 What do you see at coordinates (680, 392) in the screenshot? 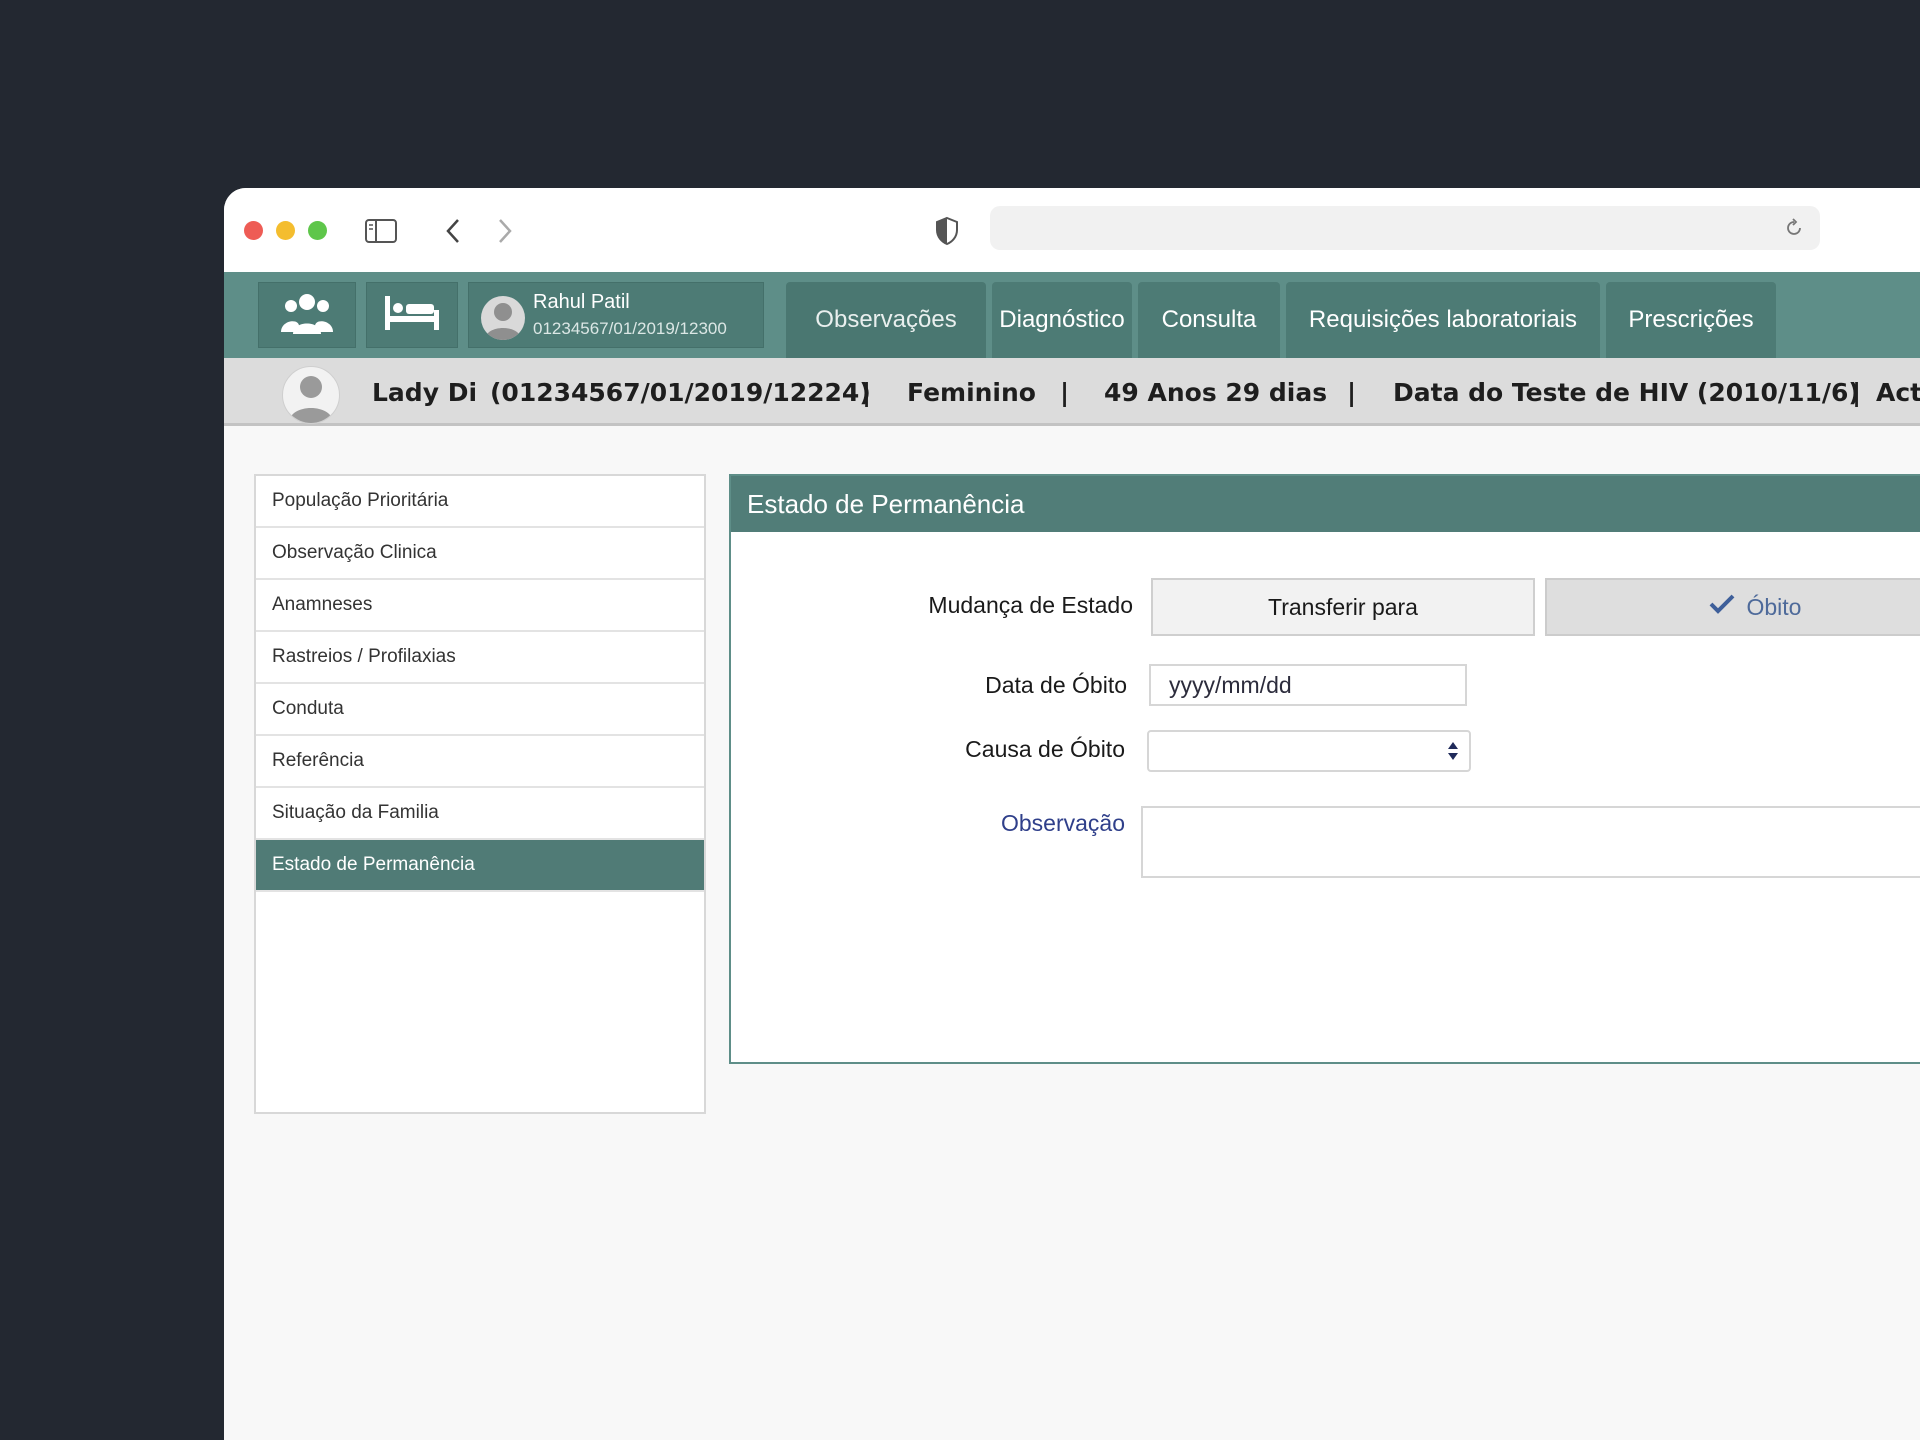
I see `patient-id: (01234567/01/2019/12224)` at bounding box center [680, 392].